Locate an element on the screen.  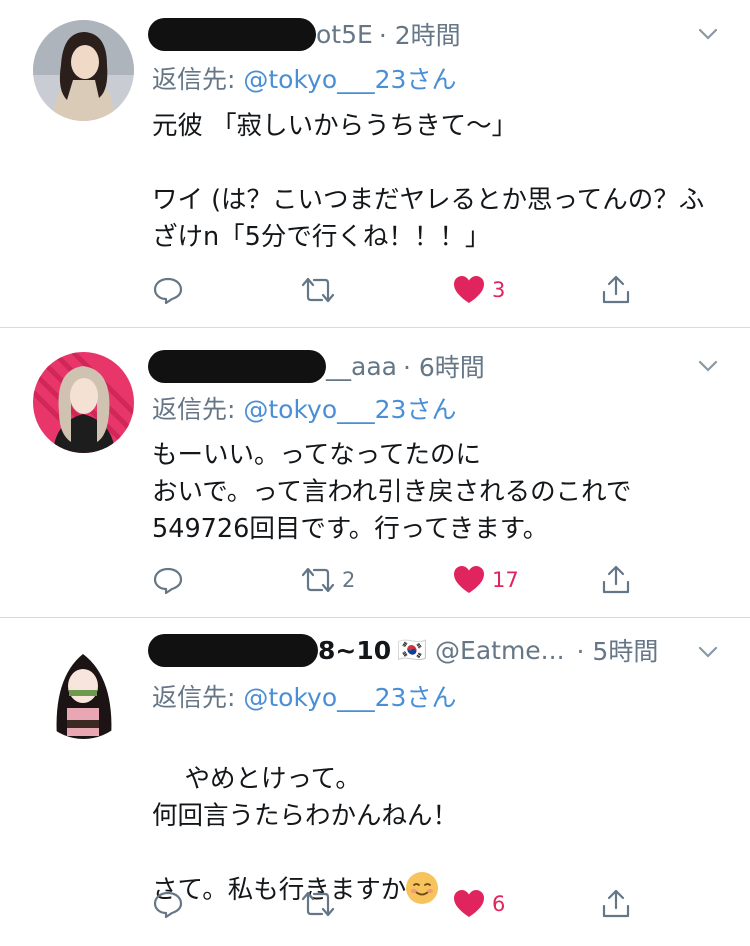
retweet-count: 2 is located at coordinates (349, 580).